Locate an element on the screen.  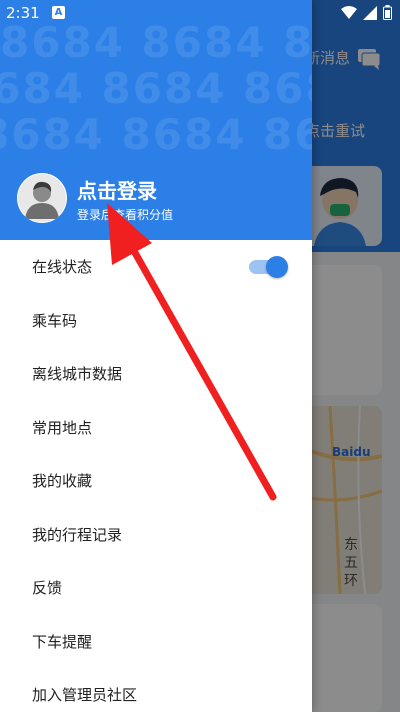
status-time: 2:31 is located at coordinates (23, 13).